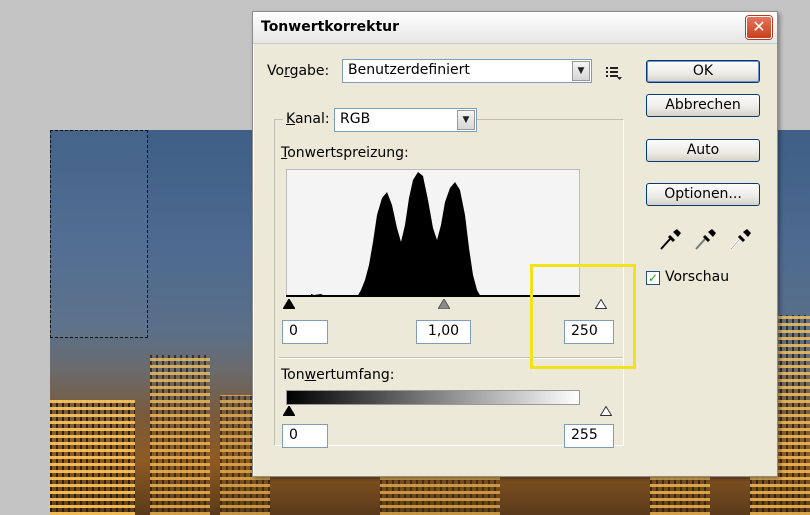  What do you see at coordinates (289, 304) in the screenshot?
I see `black-point-slider` at bounding box center [289, 304].